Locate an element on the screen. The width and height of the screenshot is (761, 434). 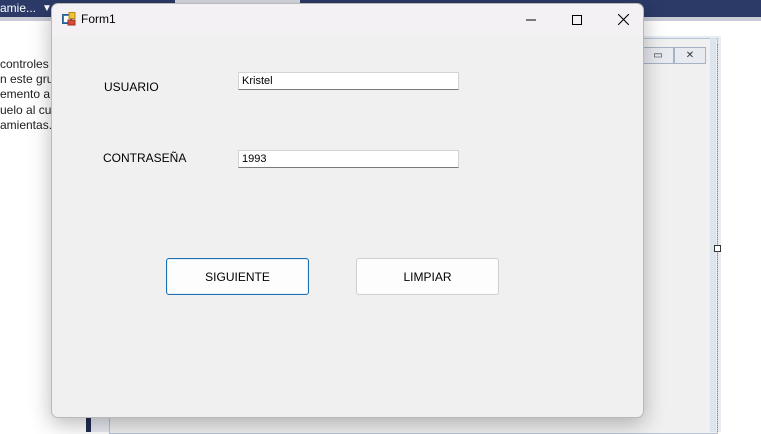
hint-line: controles is located at coordinates (24, 64).